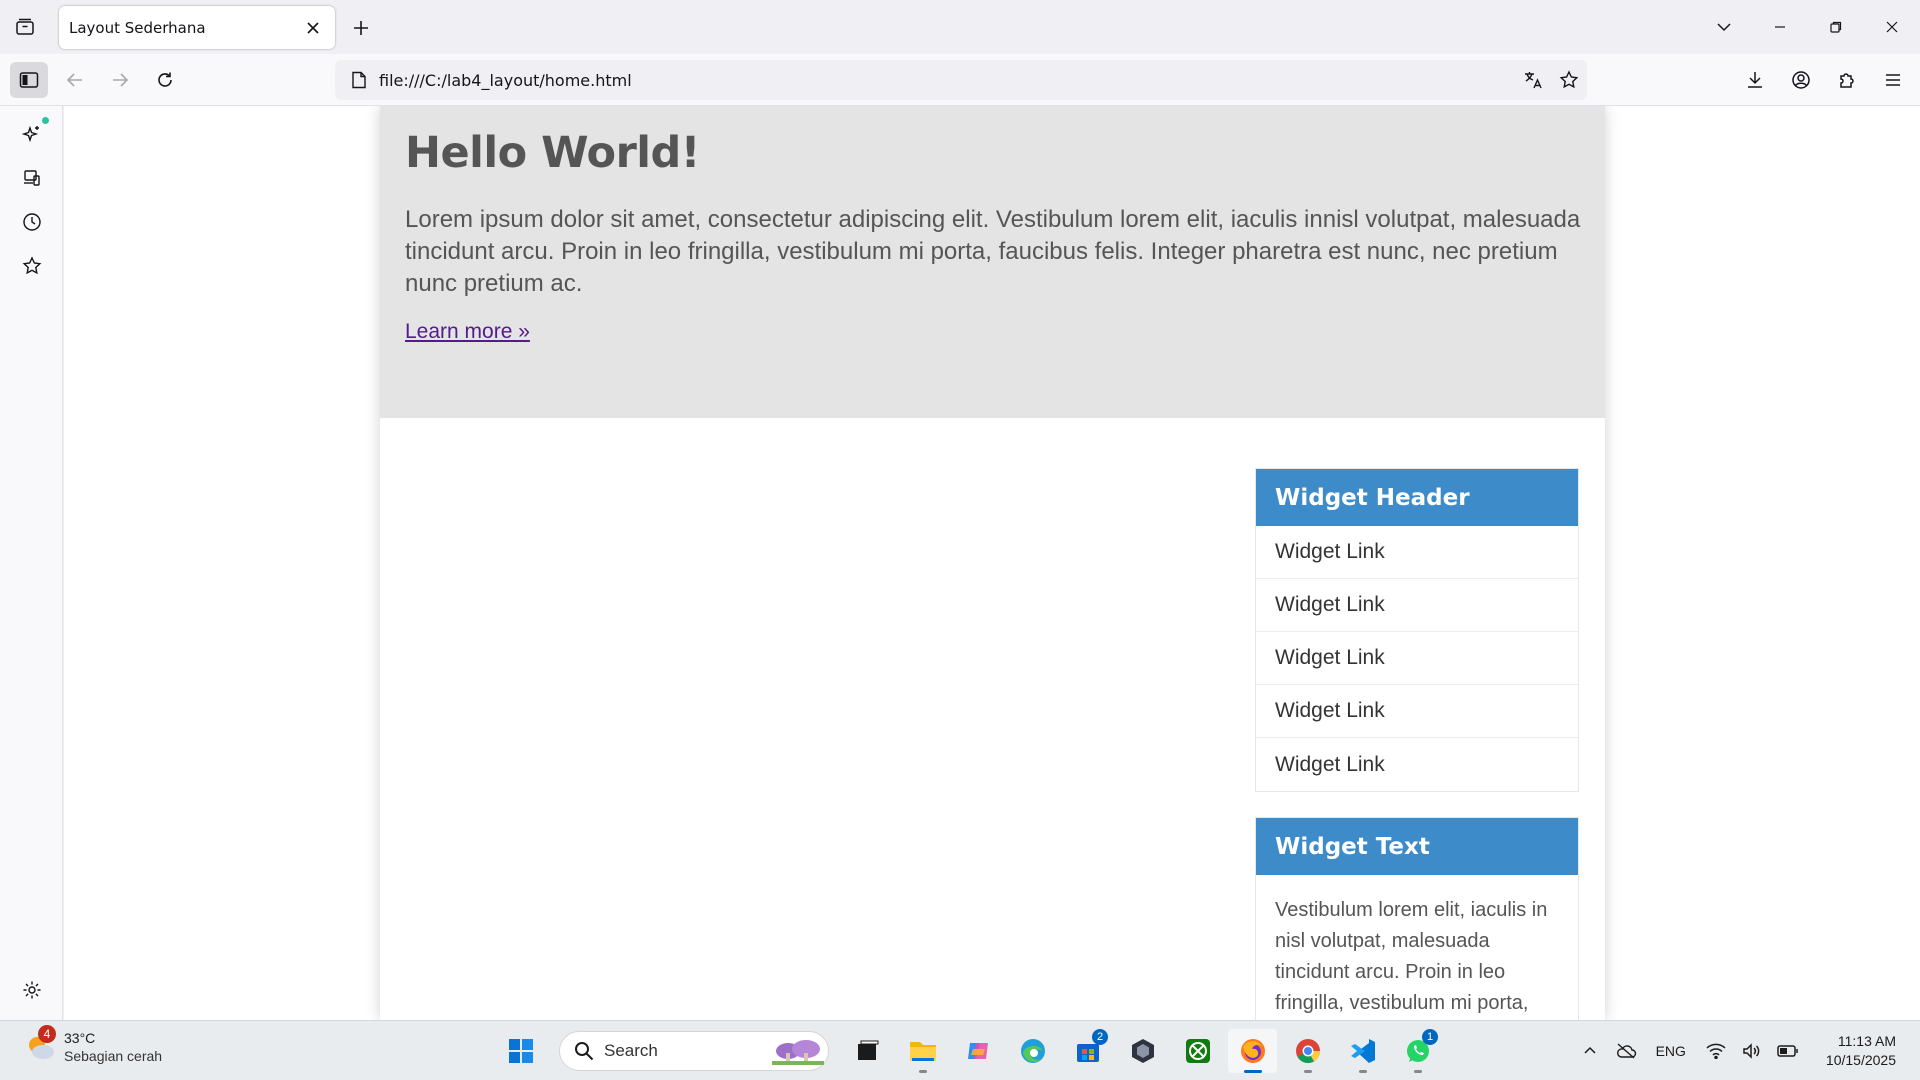 The width and height of the screenshot is (1920, 1080). I want to click on minimize-button, so click(1780, 27).